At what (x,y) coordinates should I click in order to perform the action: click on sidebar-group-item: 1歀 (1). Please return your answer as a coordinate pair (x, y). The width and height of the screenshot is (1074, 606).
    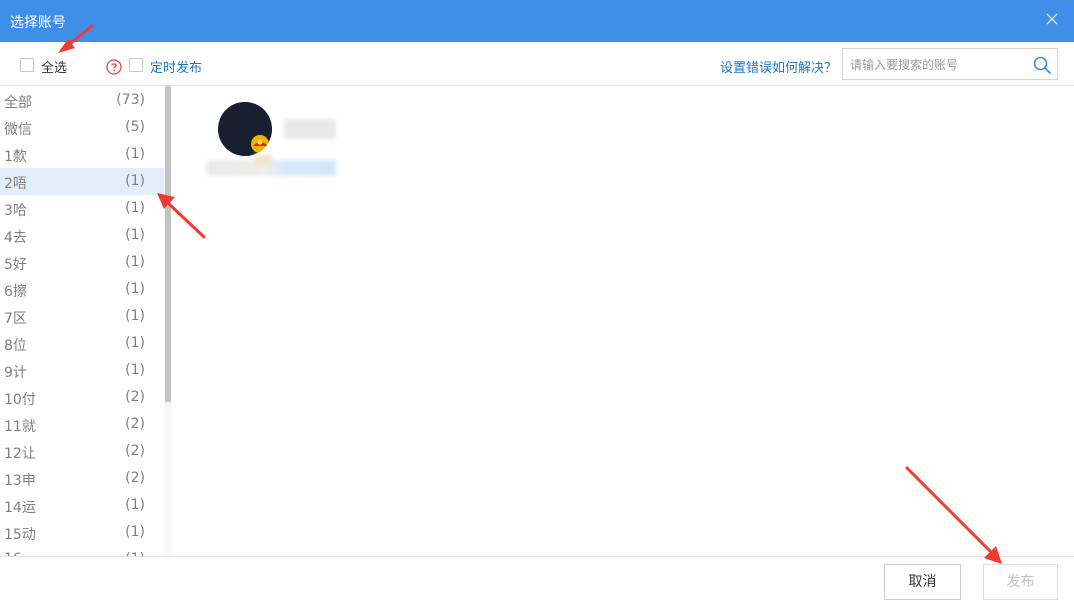
    Looking at the image, I should click on (82, 154).